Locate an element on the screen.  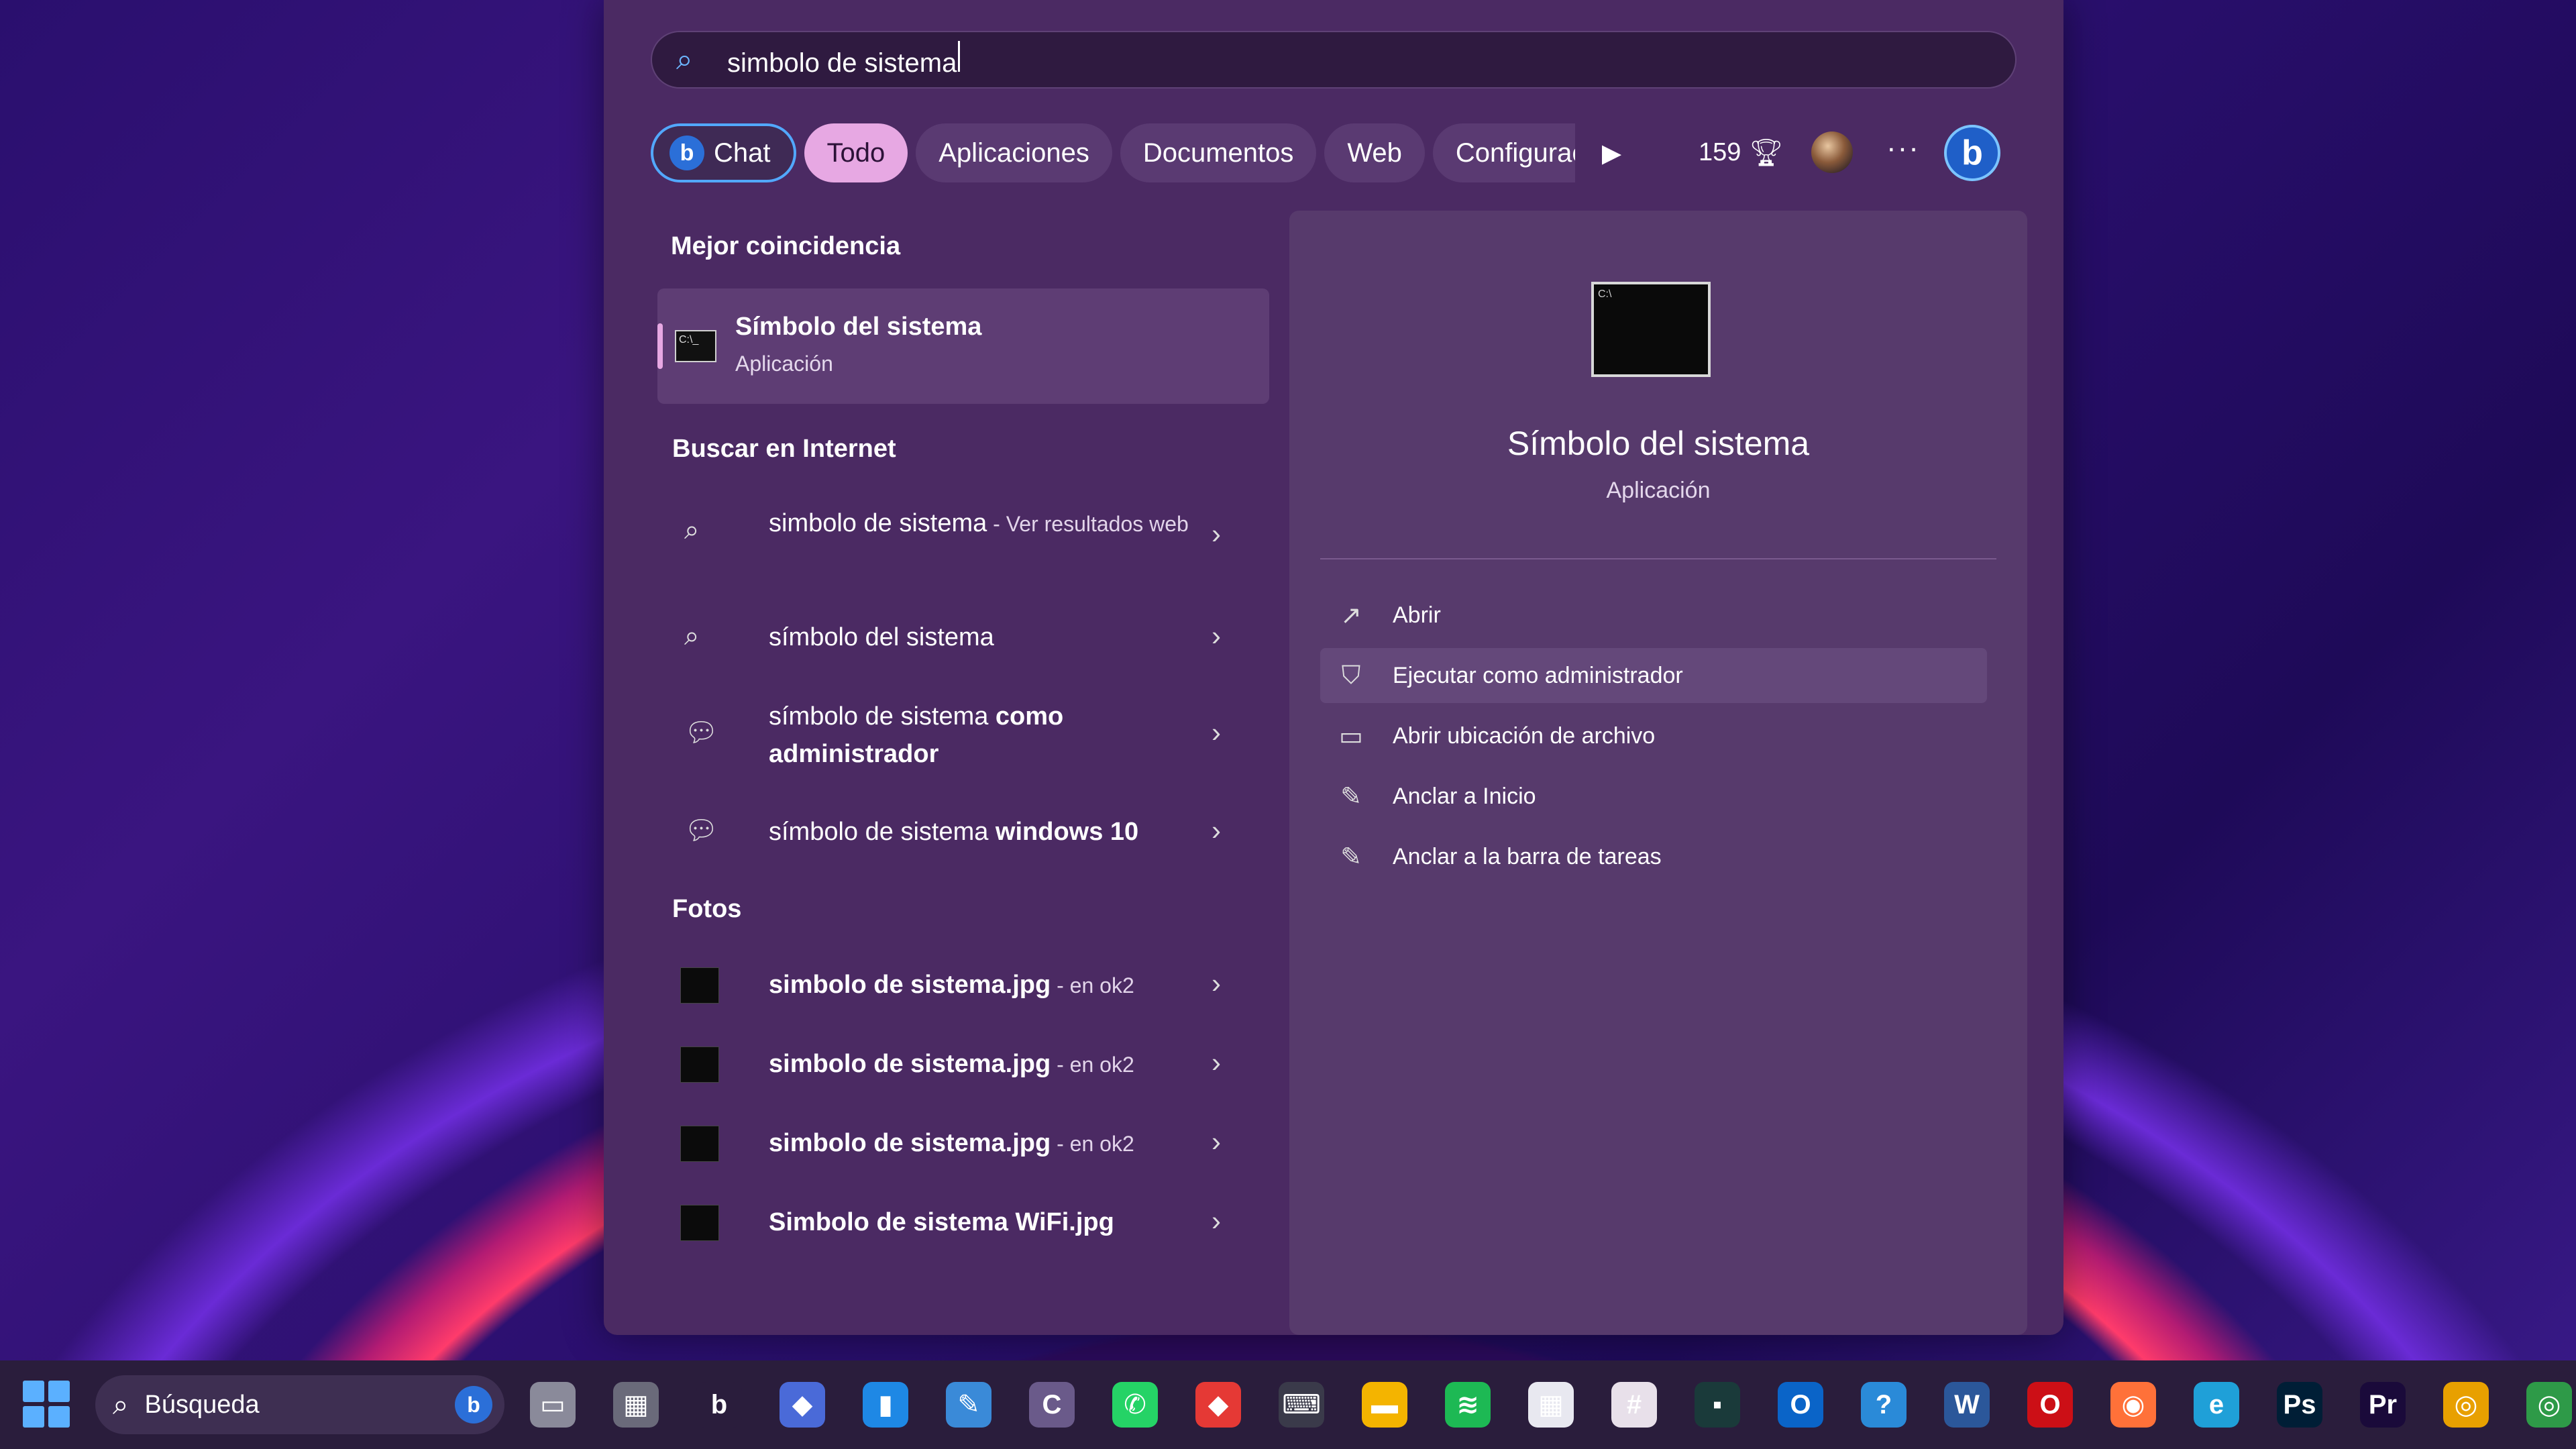
best-match-subtitle: Aplicación is located at coordinates (784, 364).